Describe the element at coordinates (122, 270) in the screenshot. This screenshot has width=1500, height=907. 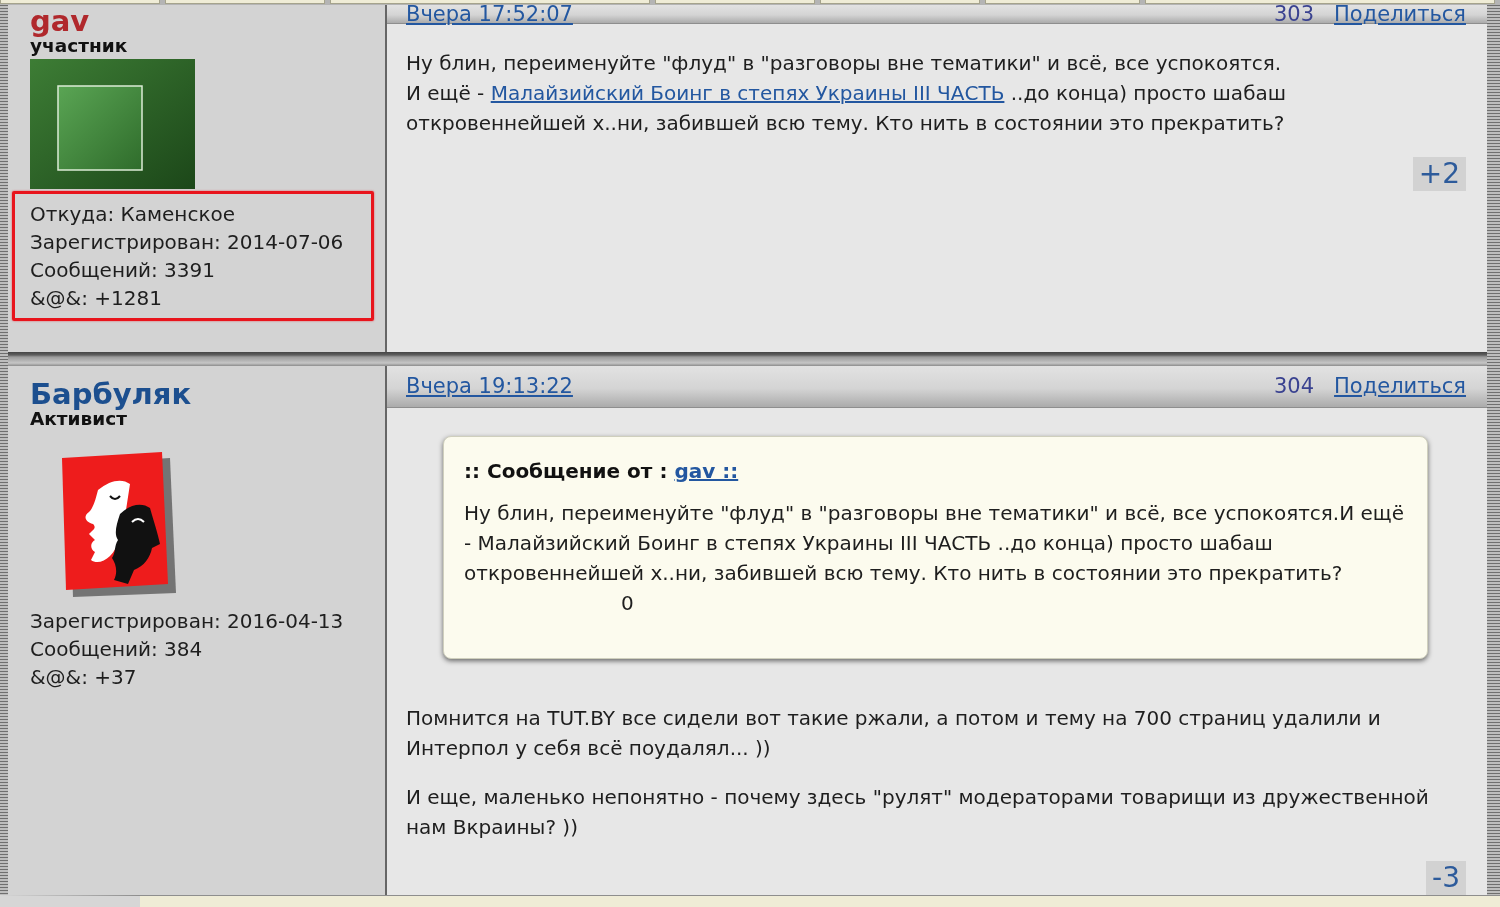
I see `profile-detail: Сообщений: 3391` at that location.